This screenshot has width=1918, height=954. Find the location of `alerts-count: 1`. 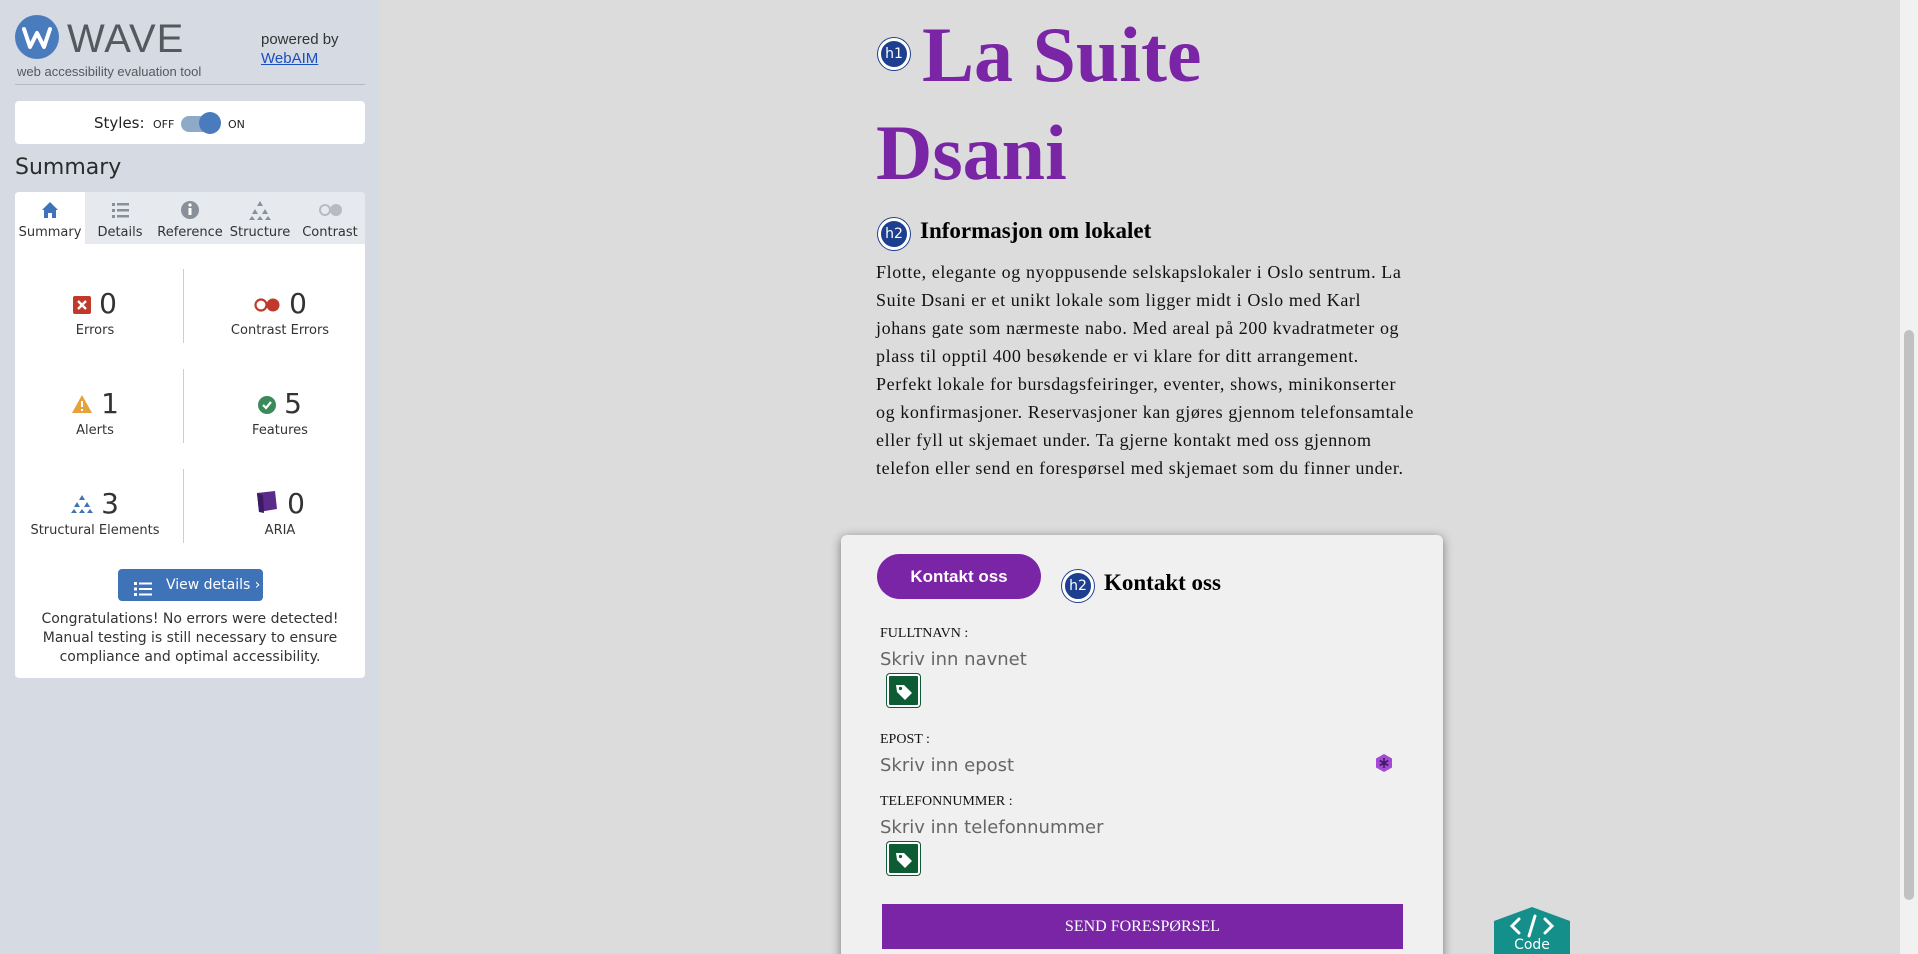

alerts-count: 1 is located at coordinates (110, 403).